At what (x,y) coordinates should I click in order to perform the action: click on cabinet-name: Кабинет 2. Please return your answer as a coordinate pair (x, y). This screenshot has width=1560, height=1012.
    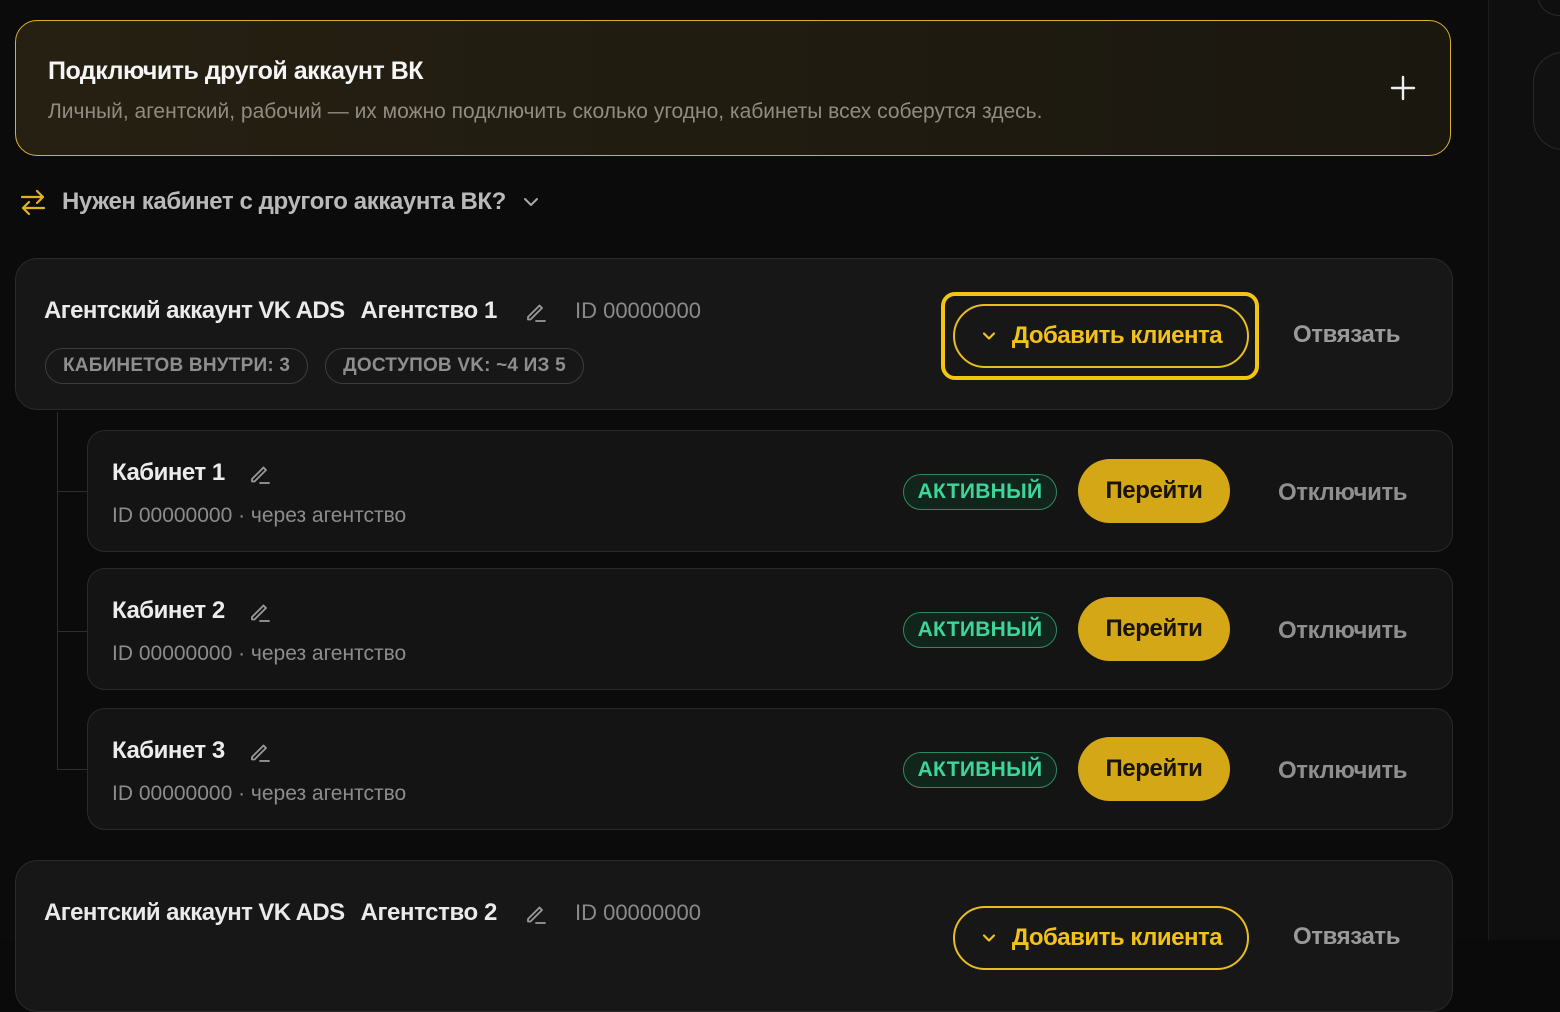
    Looking at the image, I should click on (168, 610).